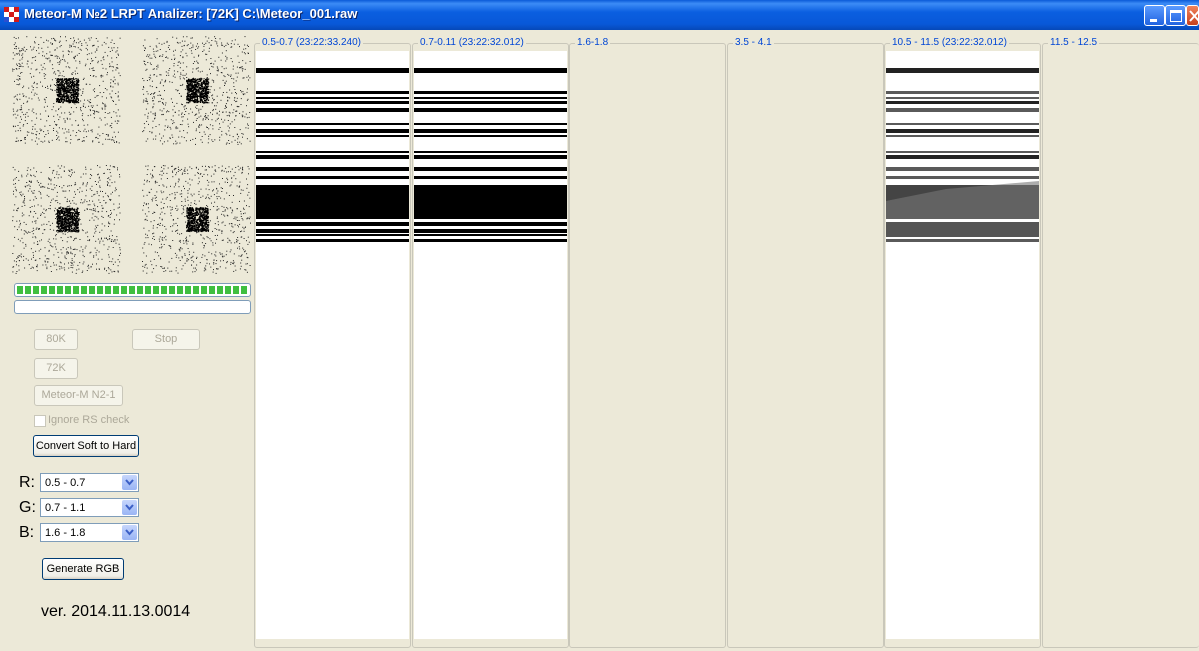 Image resolution: width=1199 pixels, height=651 pixels. What do you see at coordinates (132, 307) in the screenshot?
I see `file-progress-bar` at bounding box center [132, 307].